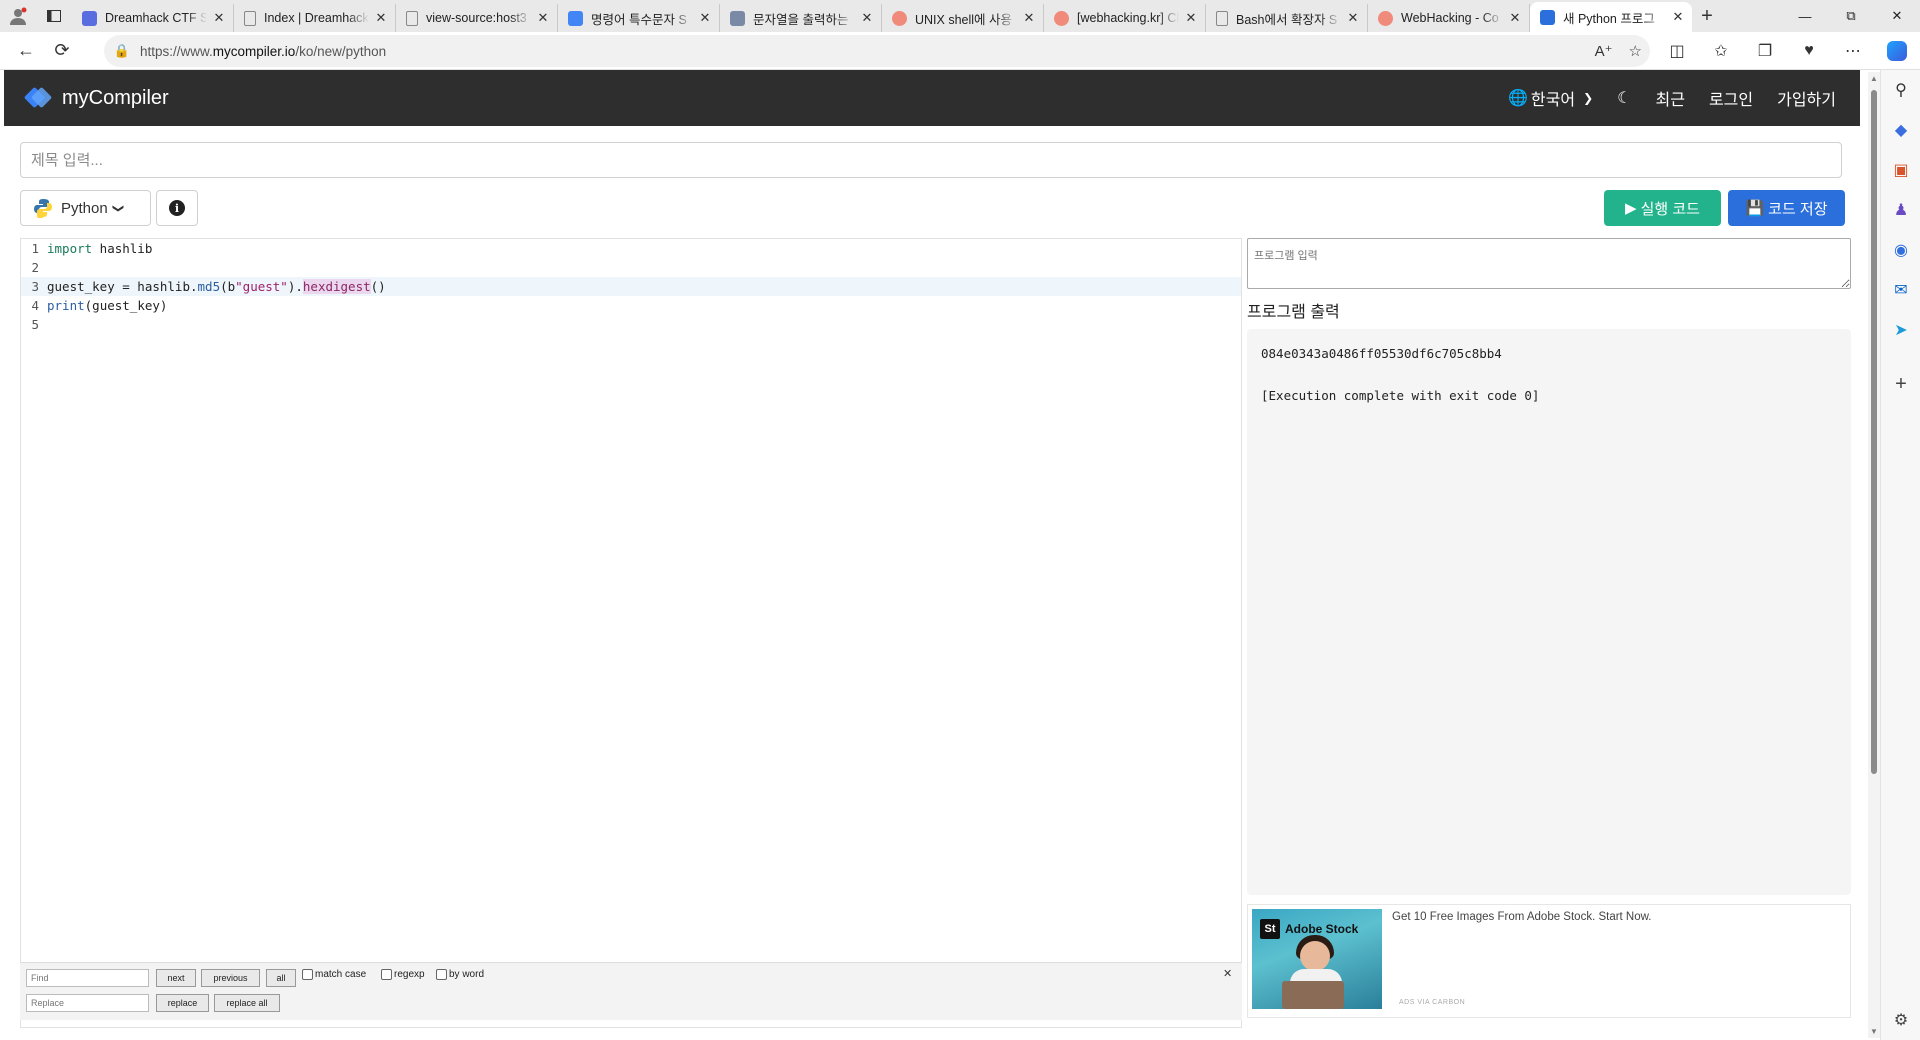 The image size is (1920, 1040). Describe the element at coordinates (1449, 18) in the screenshot. I see `browser-tab: WebHacking - Co ✕` at that location.